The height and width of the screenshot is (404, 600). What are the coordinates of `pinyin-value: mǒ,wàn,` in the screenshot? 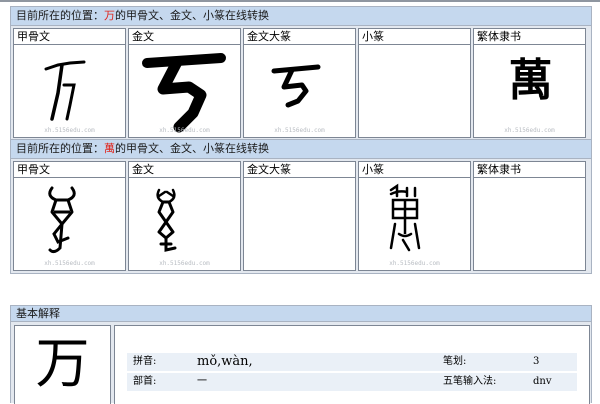 It's located at (225, 361).